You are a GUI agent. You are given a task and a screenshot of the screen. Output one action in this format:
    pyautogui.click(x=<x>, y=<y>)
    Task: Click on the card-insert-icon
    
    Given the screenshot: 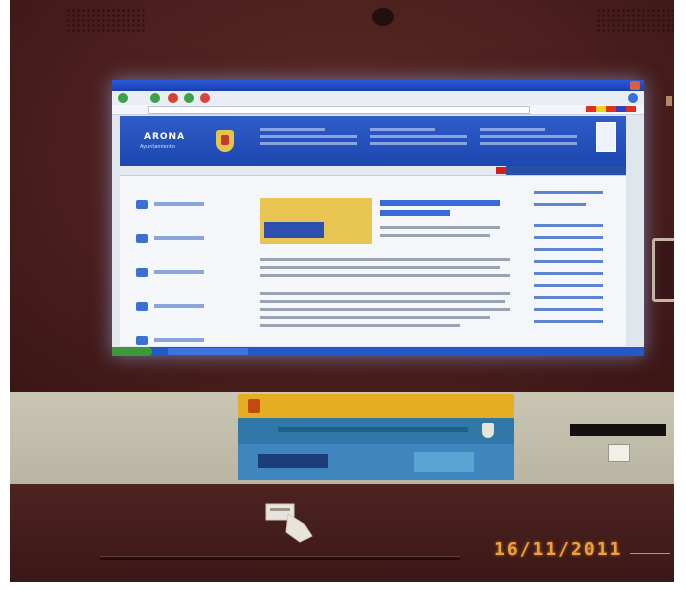 What is the action you would take?
    pyautogui.click(x=289, y=523)
    